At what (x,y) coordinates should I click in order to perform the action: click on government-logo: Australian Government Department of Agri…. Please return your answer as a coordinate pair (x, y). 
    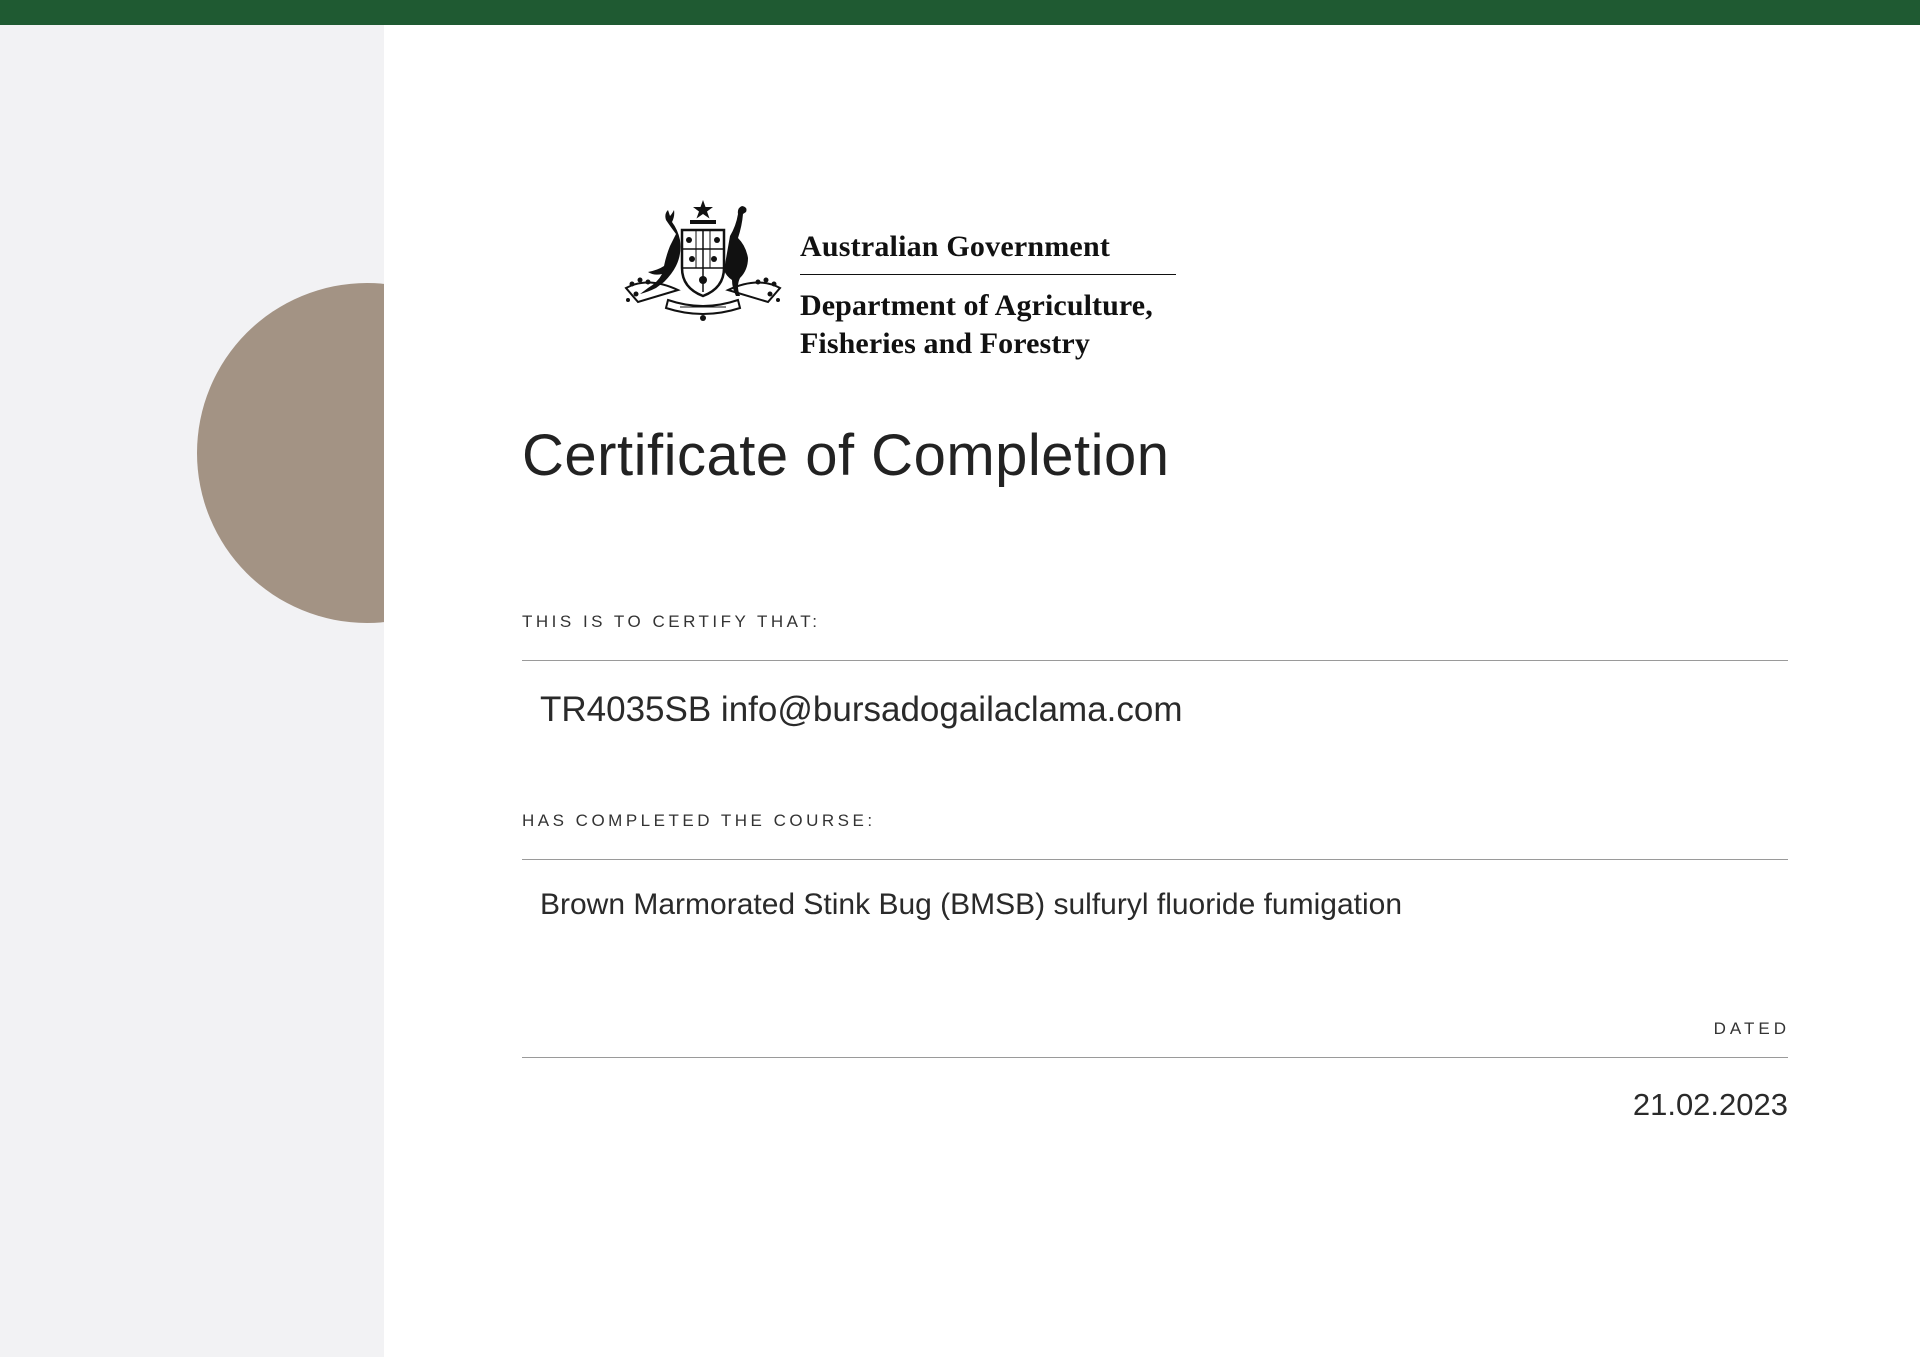
    Looking at the image, I should click on (897, 279).